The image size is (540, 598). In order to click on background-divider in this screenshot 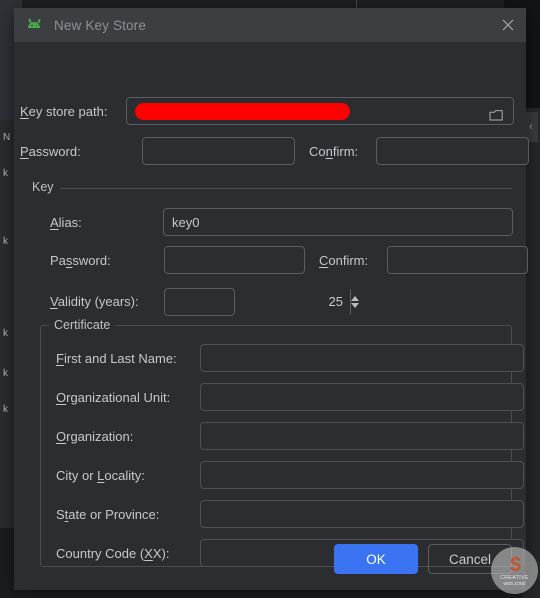, I will do `click(356, 4)`.